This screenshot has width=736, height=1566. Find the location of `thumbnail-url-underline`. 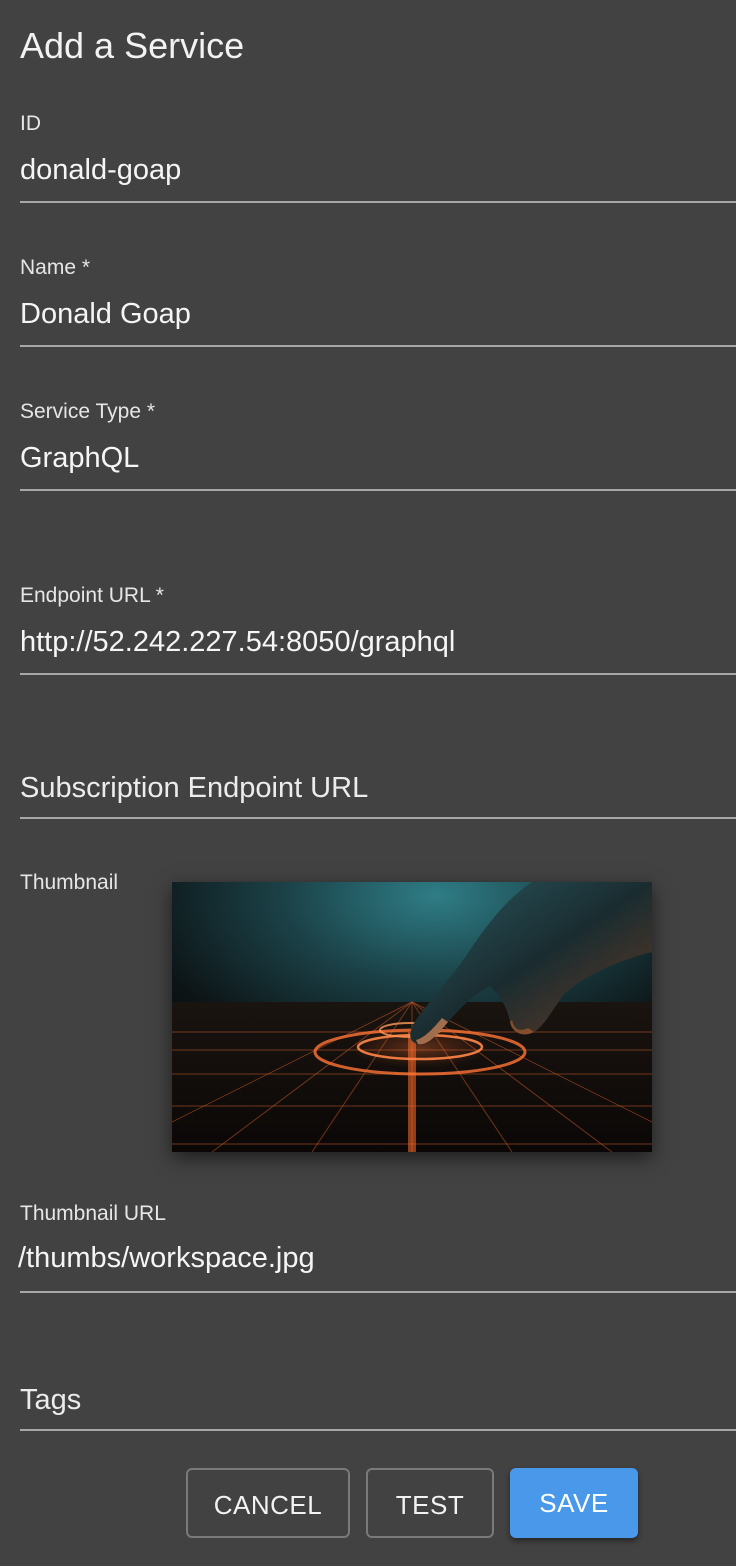

thumbnail-url-underline is located at coordinates (378, 1292).